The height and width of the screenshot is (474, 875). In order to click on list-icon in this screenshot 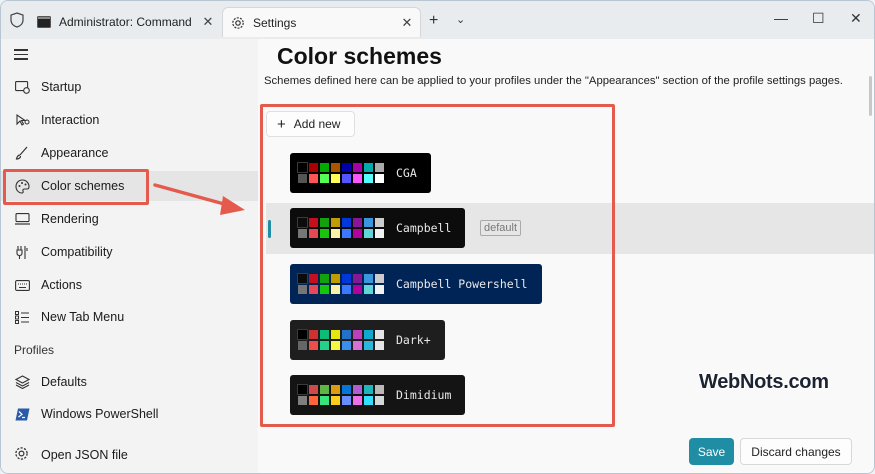, I will do `click(22, 317)`.